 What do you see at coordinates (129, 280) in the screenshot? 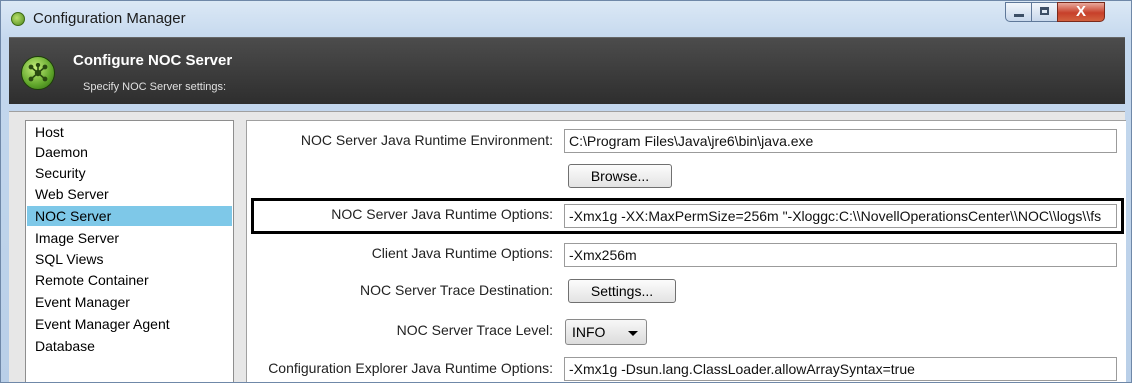
I see `sidebar-item-remote-container: Remote Container` at bounding box center [129, 280].